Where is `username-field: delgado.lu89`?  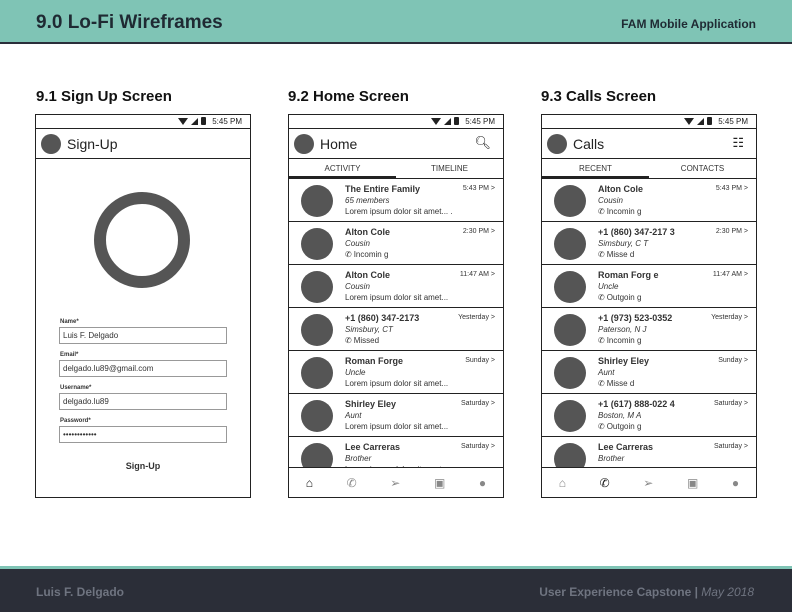 username-field: delgado.lu89 is located at coordinates (143, 401).